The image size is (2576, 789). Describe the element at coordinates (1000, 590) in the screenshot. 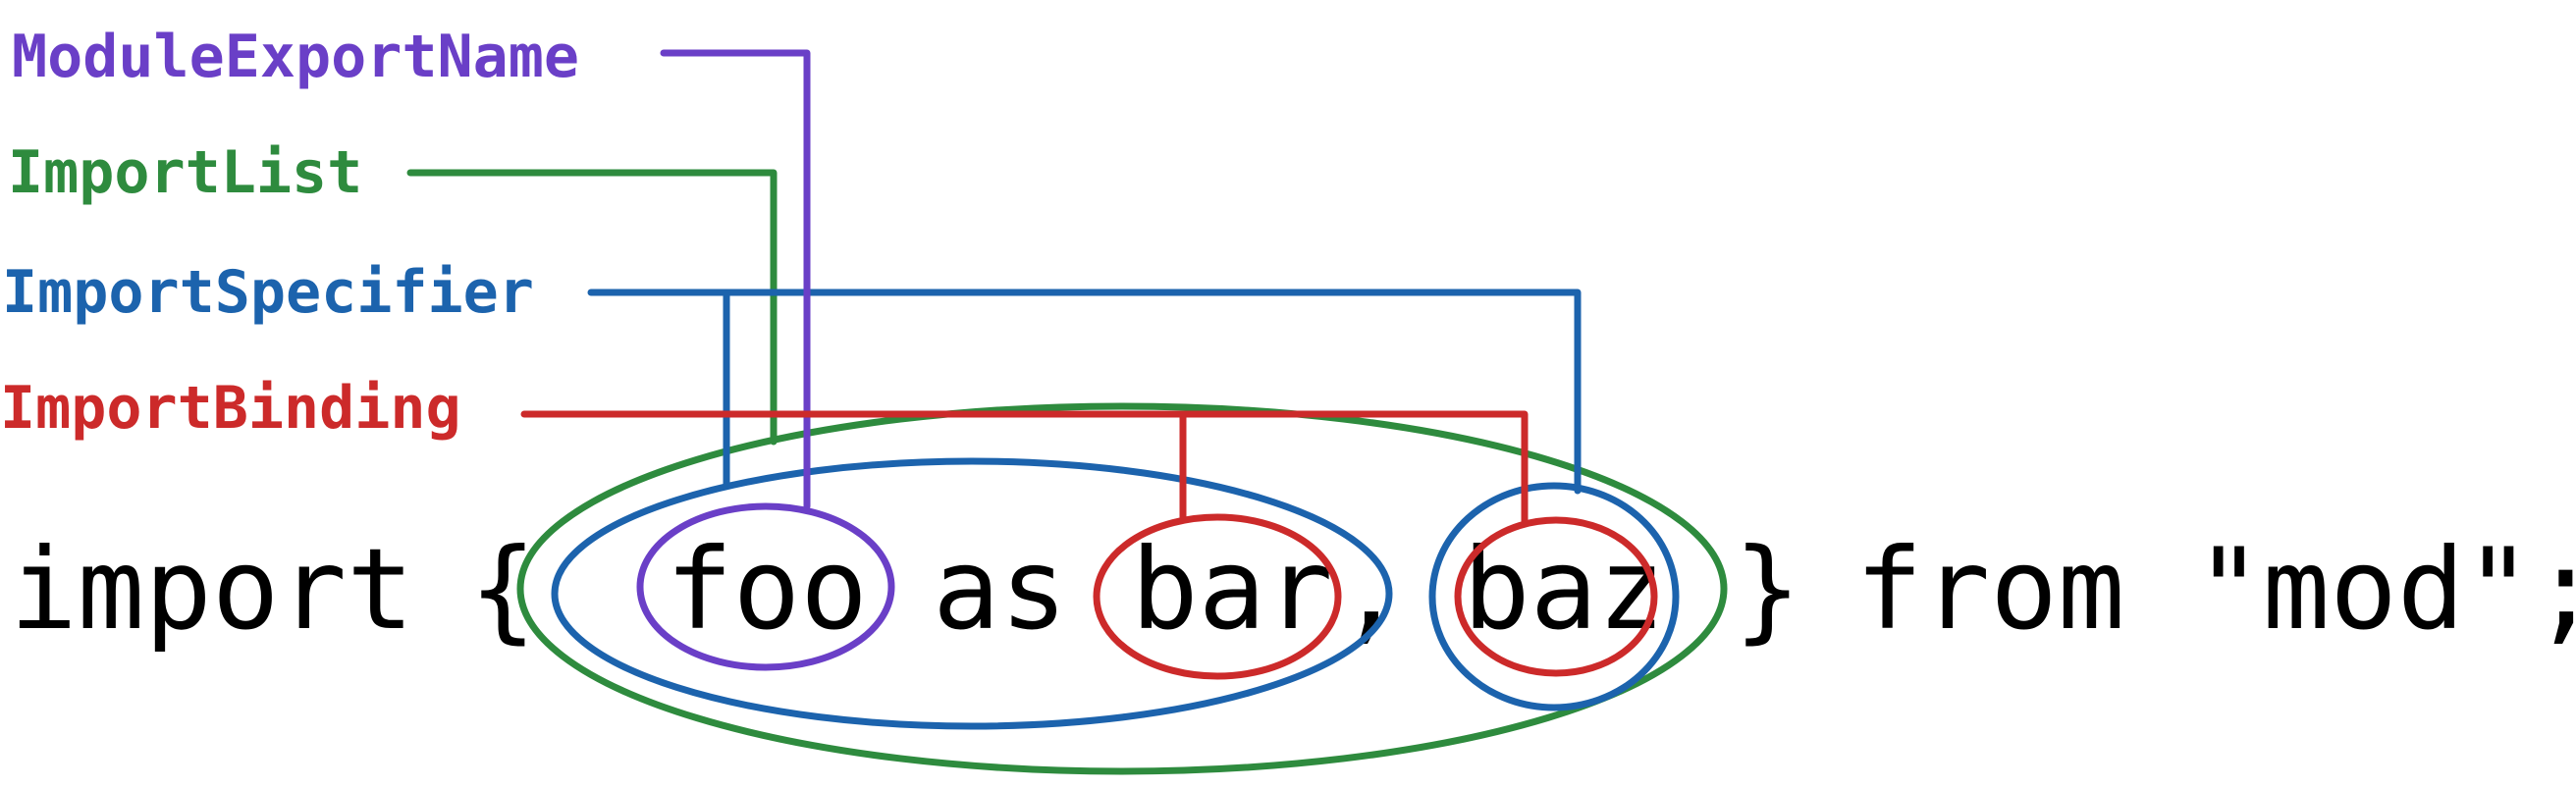

I see `code-as-keyword: as` at that location.